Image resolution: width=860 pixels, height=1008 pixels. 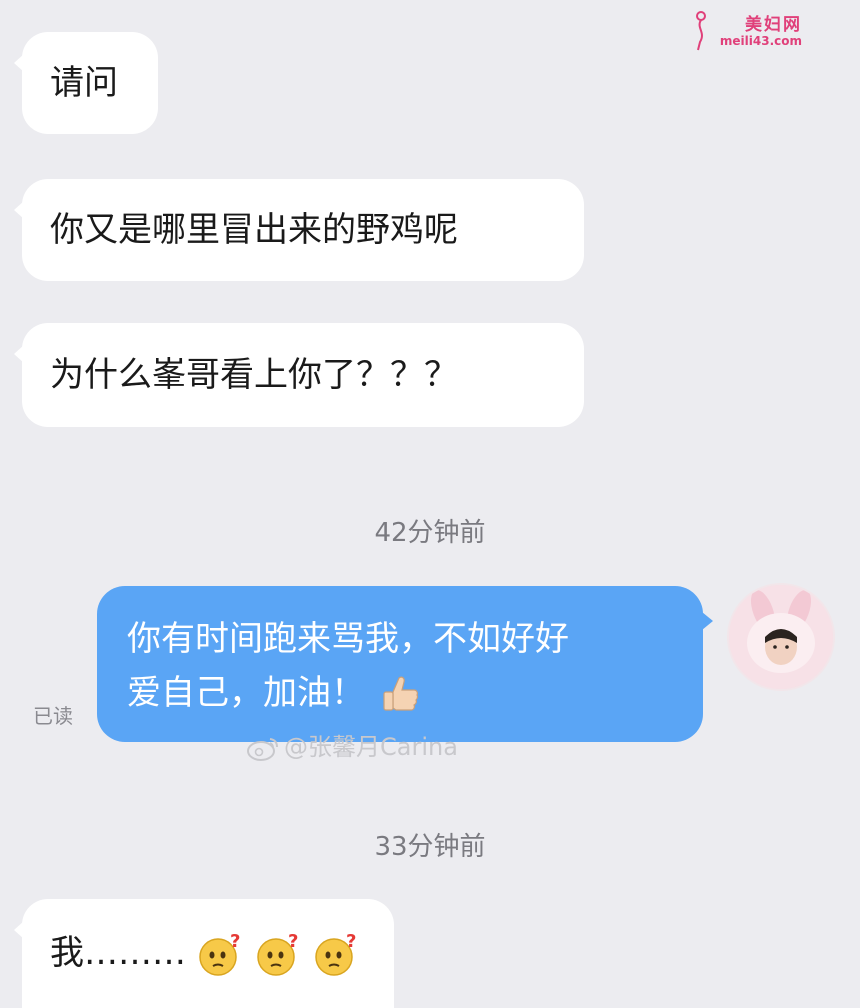 I want to click on message-text: 请问, so click(x=84, y=83).